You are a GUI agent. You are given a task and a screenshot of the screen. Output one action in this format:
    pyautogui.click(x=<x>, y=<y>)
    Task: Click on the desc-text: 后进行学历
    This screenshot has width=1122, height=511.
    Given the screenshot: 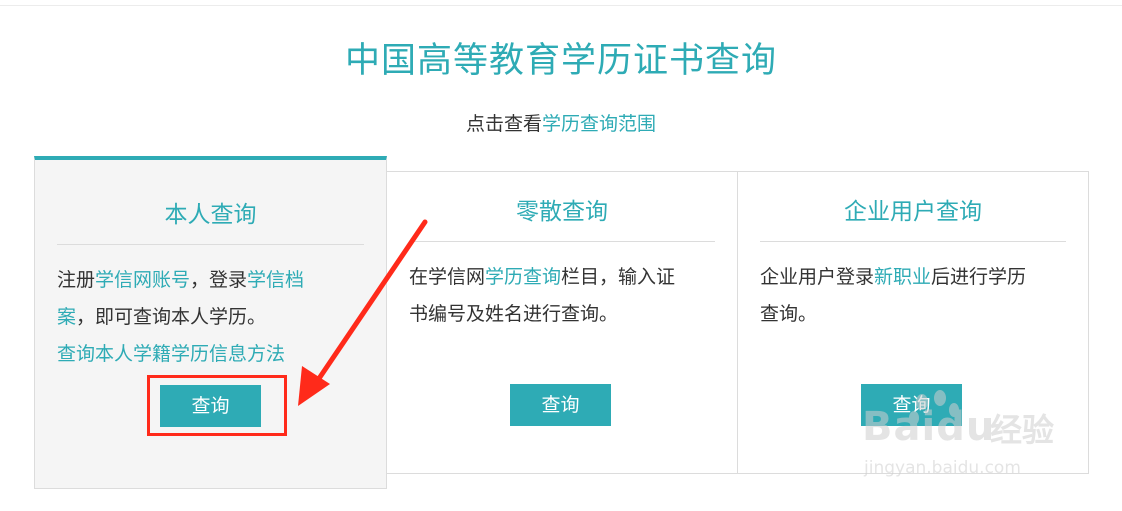 What is the action you would take?
    pyautogui.click(x=979, y=277)
    